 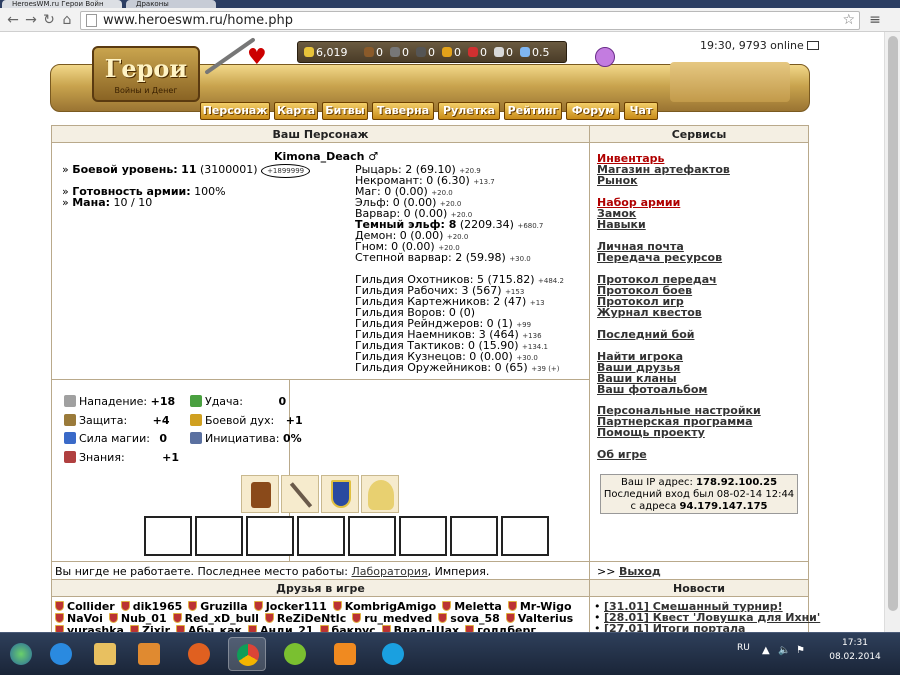 I want to click on stat-knowledge: Знания: +1, so click(x=121, y=457).